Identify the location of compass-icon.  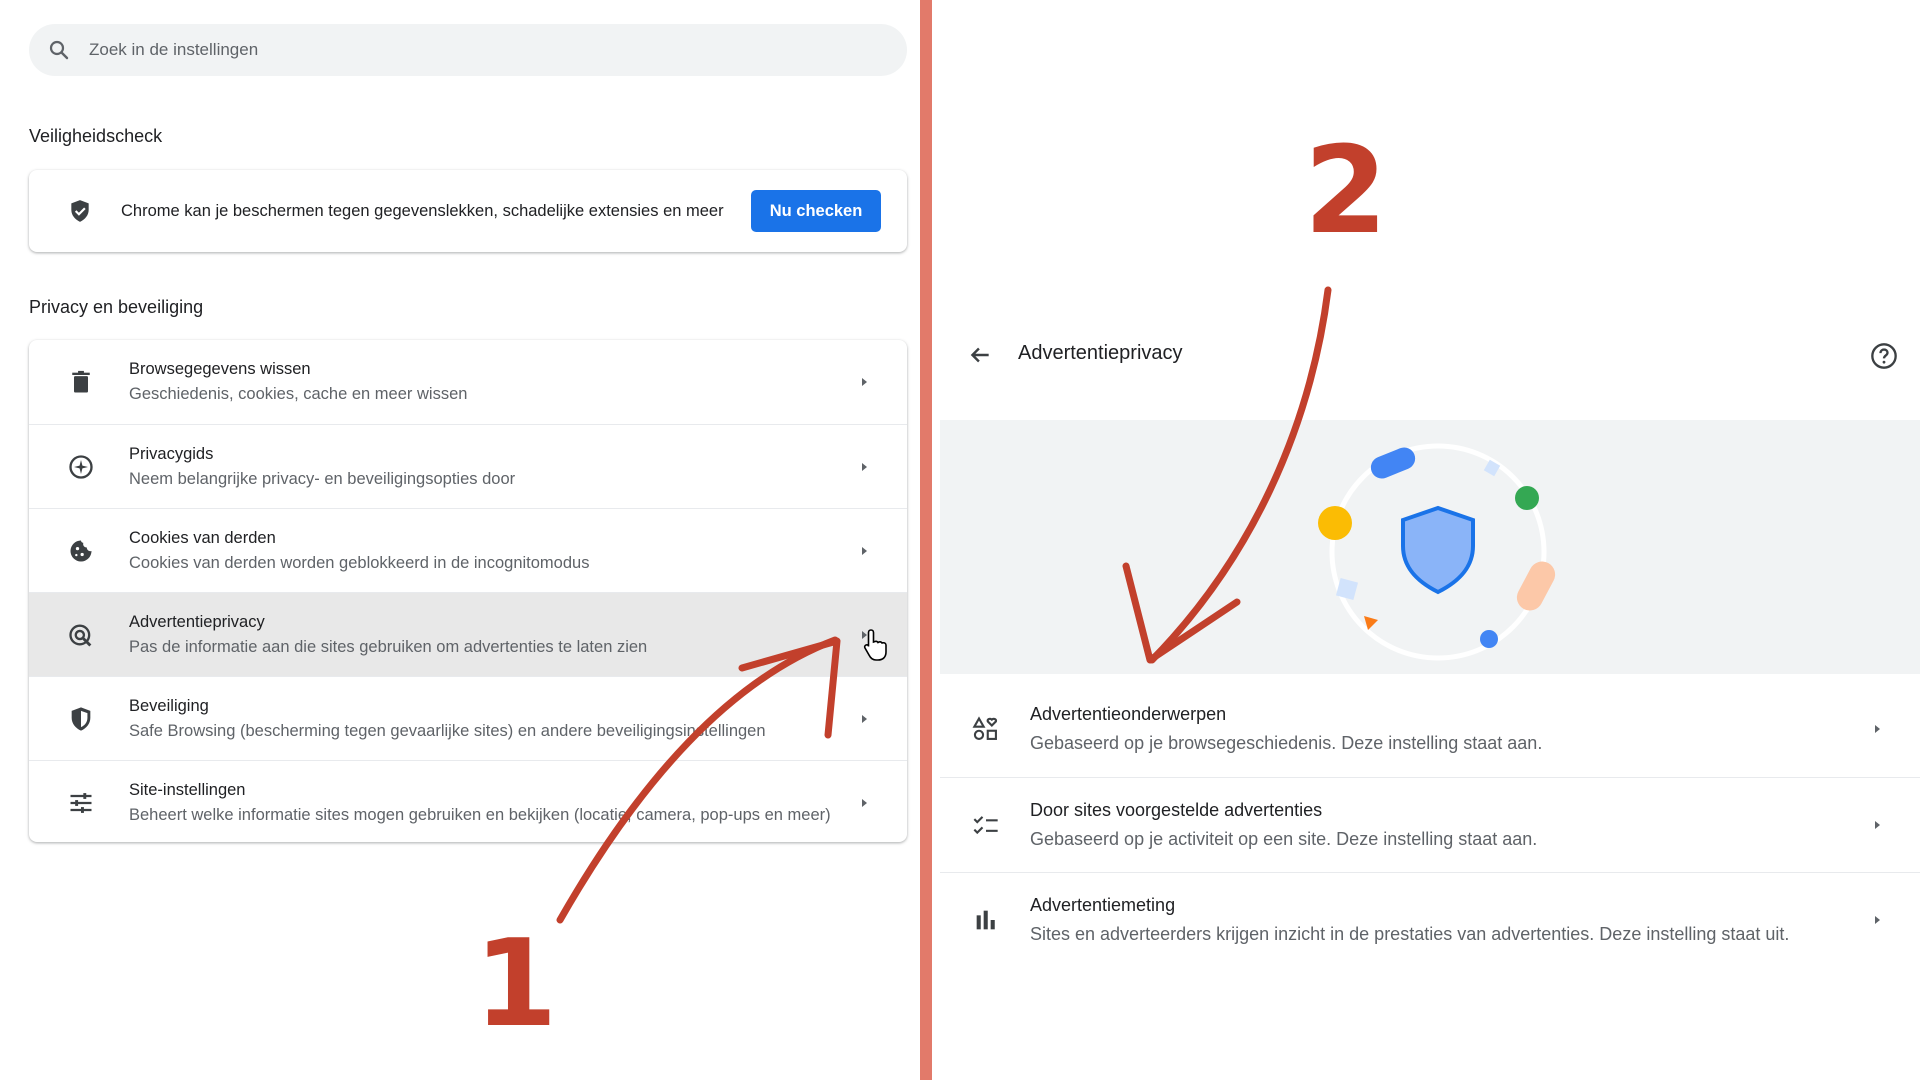
(81, 466).